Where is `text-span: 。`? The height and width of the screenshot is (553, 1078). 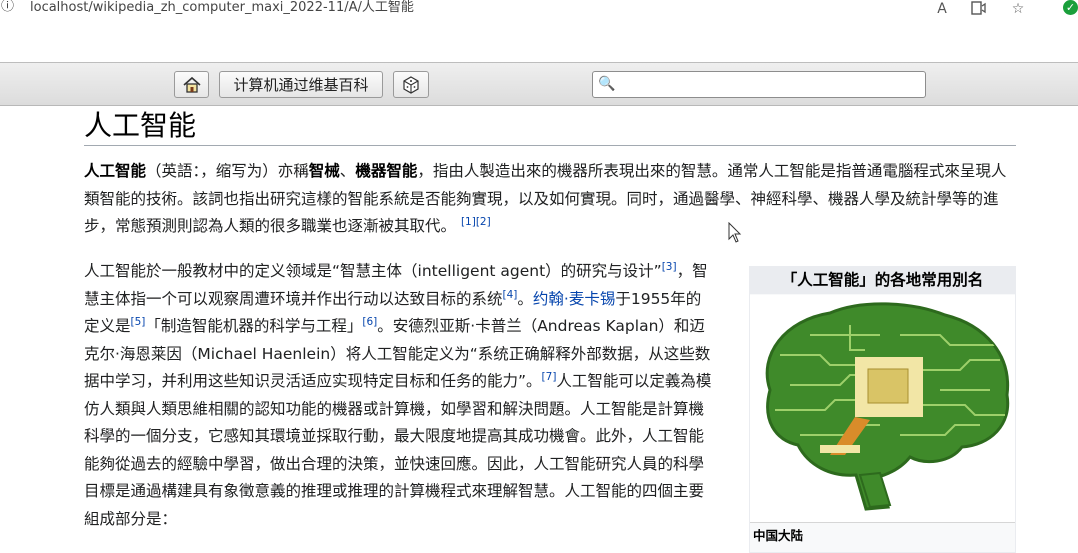
text-span: 。 is located at coordinates (525, 298).